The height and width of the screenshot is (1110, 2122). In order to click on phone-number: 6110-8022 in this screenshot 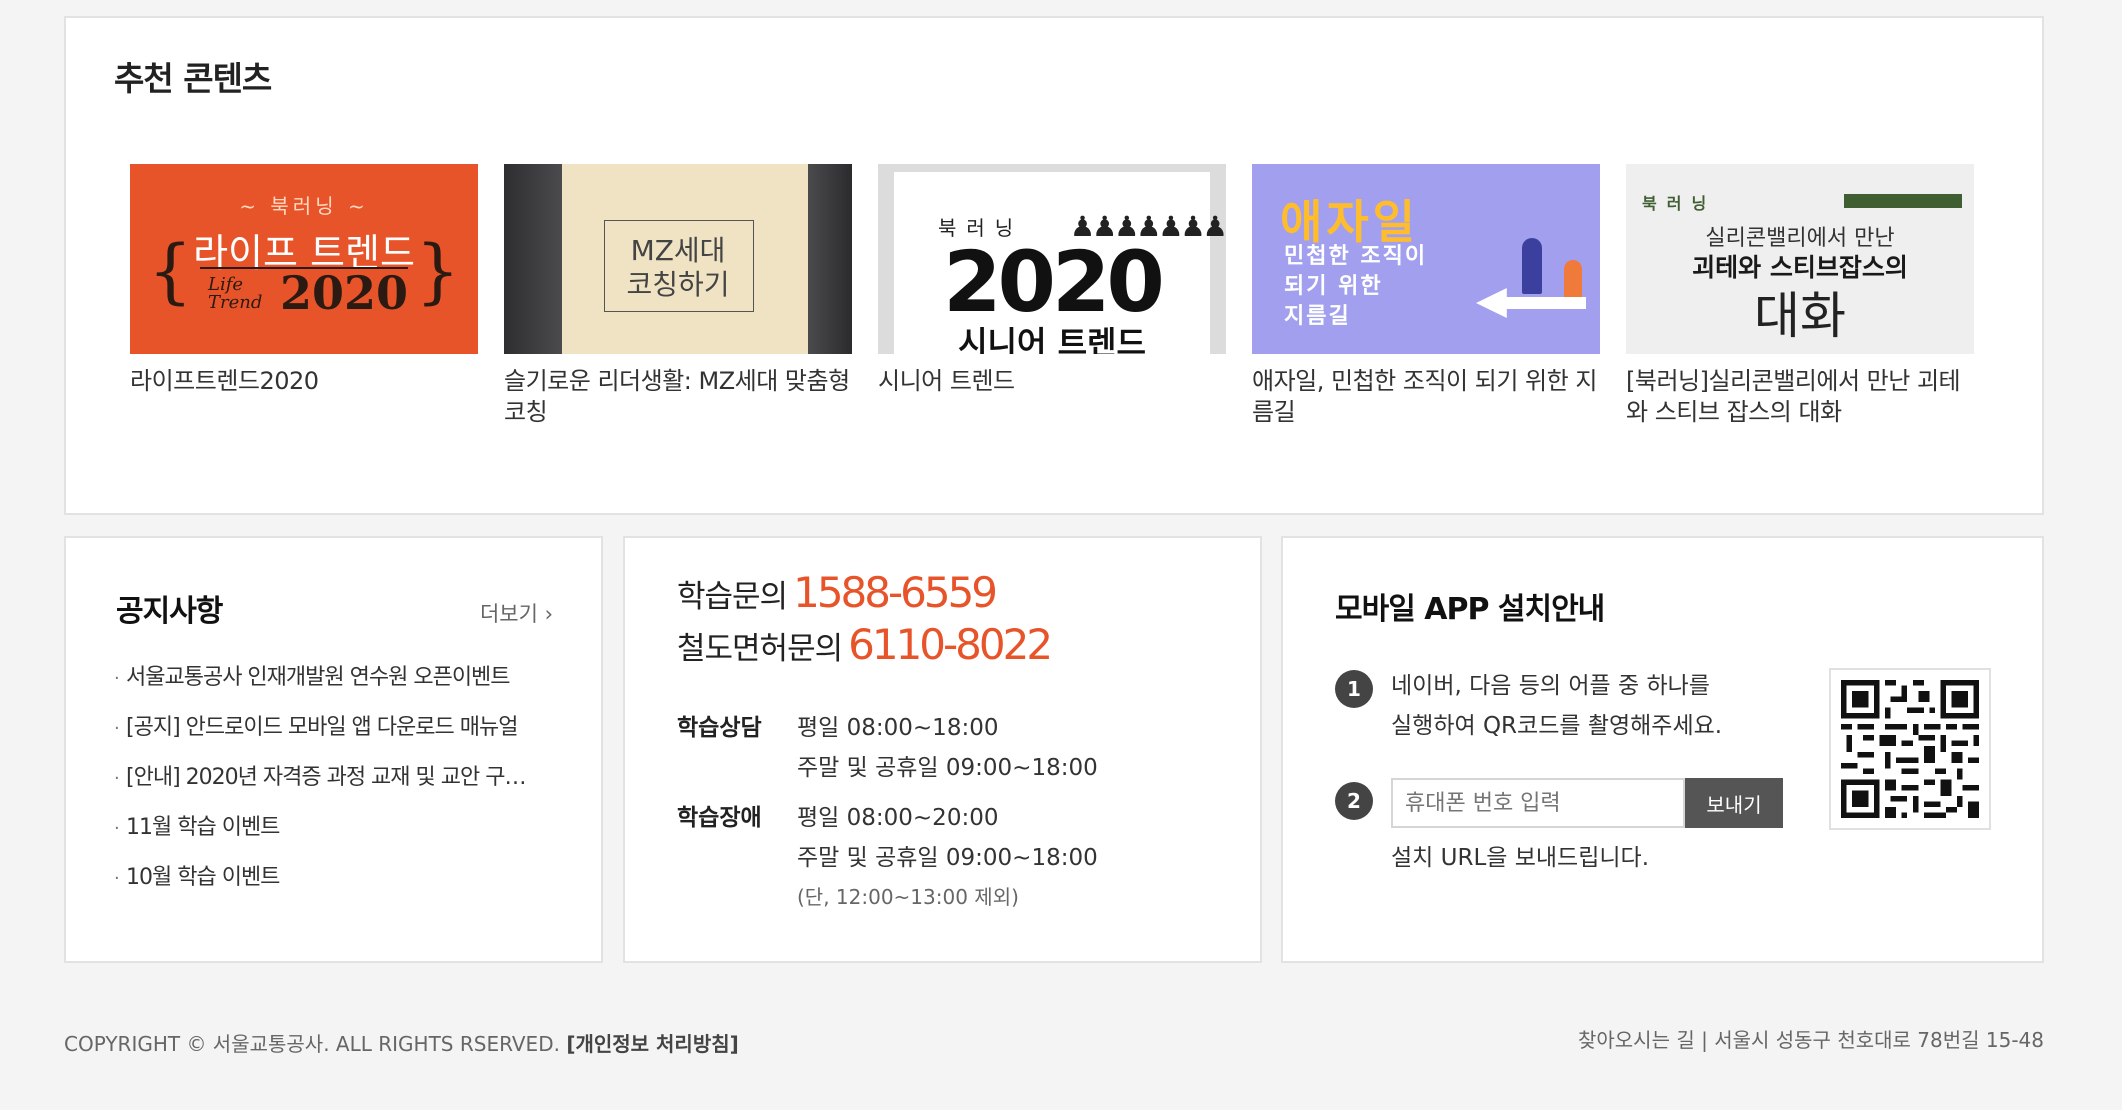, I will do `click(950, 644)`.